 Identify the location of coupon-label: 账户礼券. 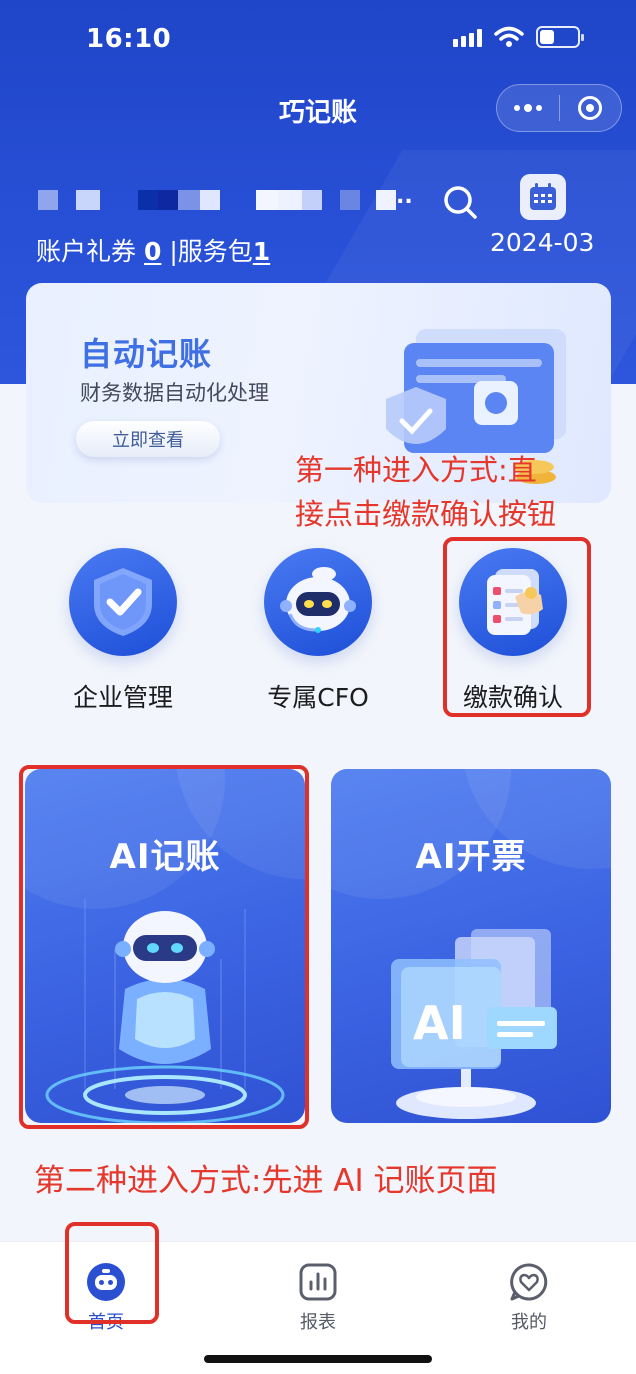
(86, 251).